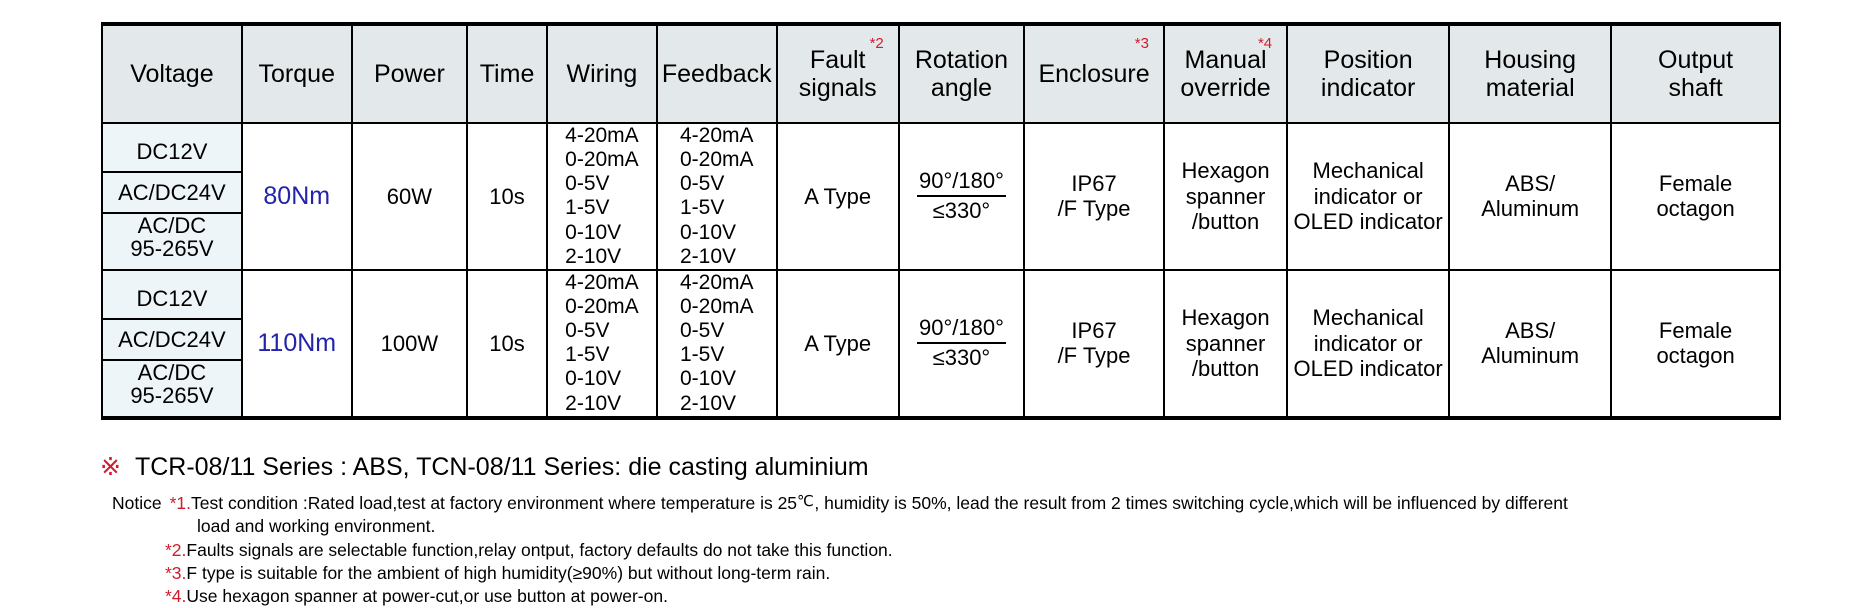  What do you see at coordinates (602, 73) in the screenshot?
I see `col-header-wiring-label: Wiring` at bounding box center [602, 73].